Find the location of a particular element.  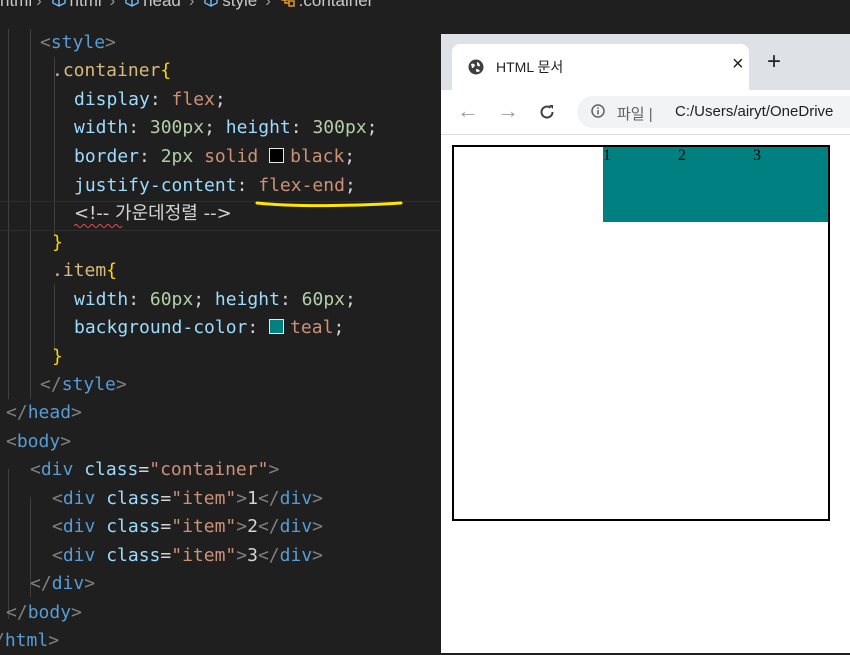

file-scheme-label: 파일 | is located at coordinates (635, 114).